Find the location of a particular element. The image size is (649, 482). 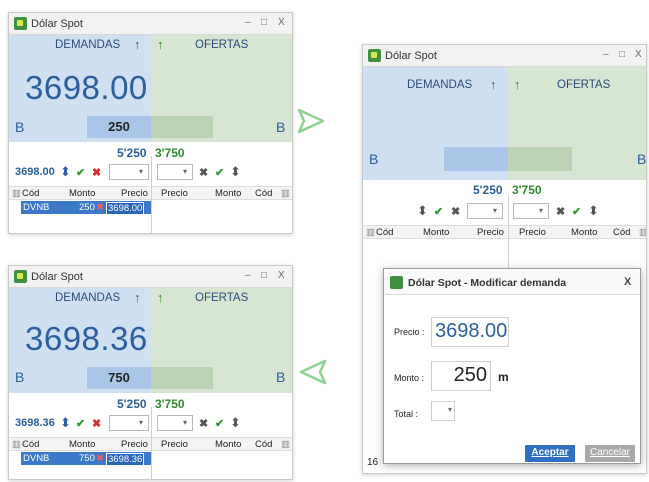

app-icon is located at coordinates (374, 55).